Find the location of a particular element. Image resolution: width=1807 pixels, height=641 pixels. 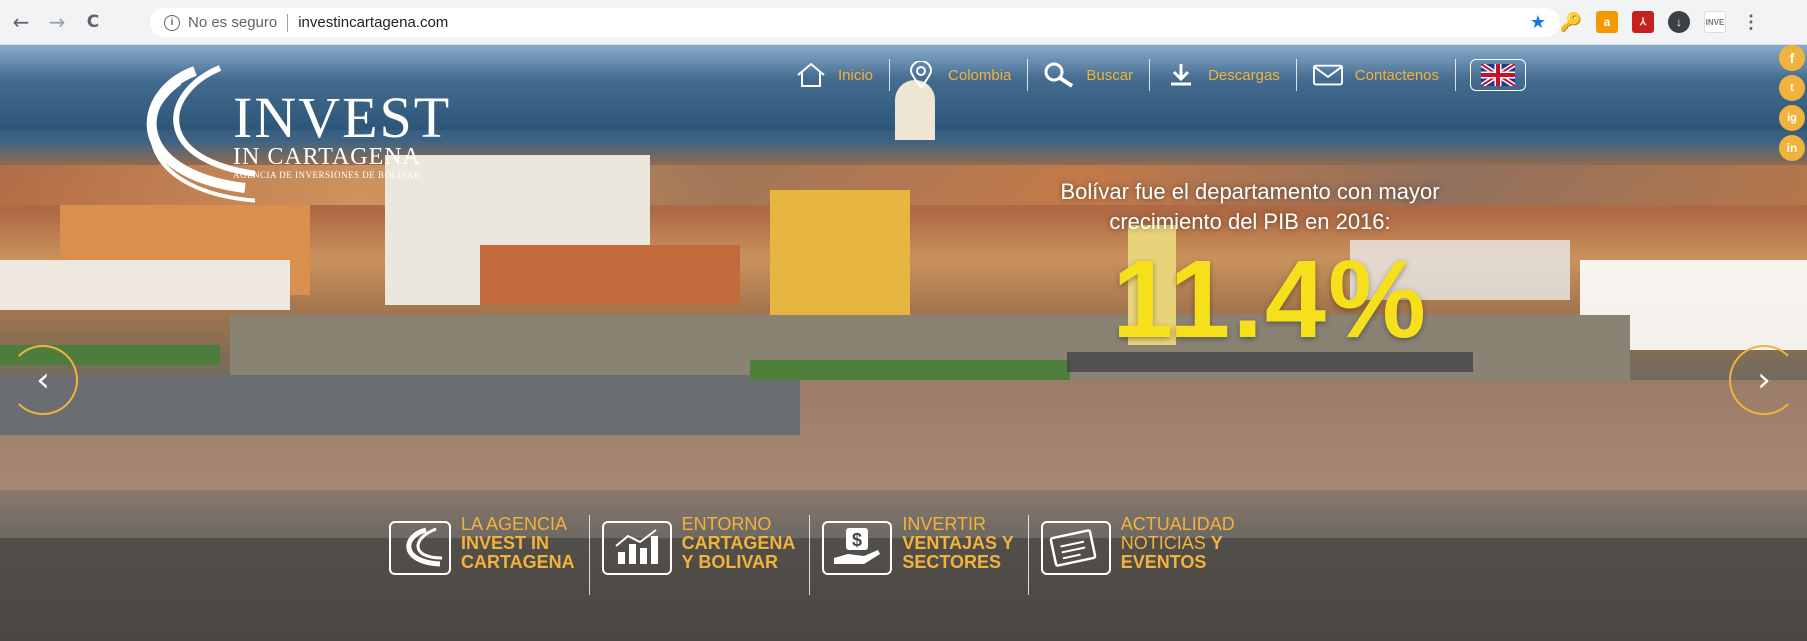

nav-label: Buscar is located at coordinates (1110, 75).